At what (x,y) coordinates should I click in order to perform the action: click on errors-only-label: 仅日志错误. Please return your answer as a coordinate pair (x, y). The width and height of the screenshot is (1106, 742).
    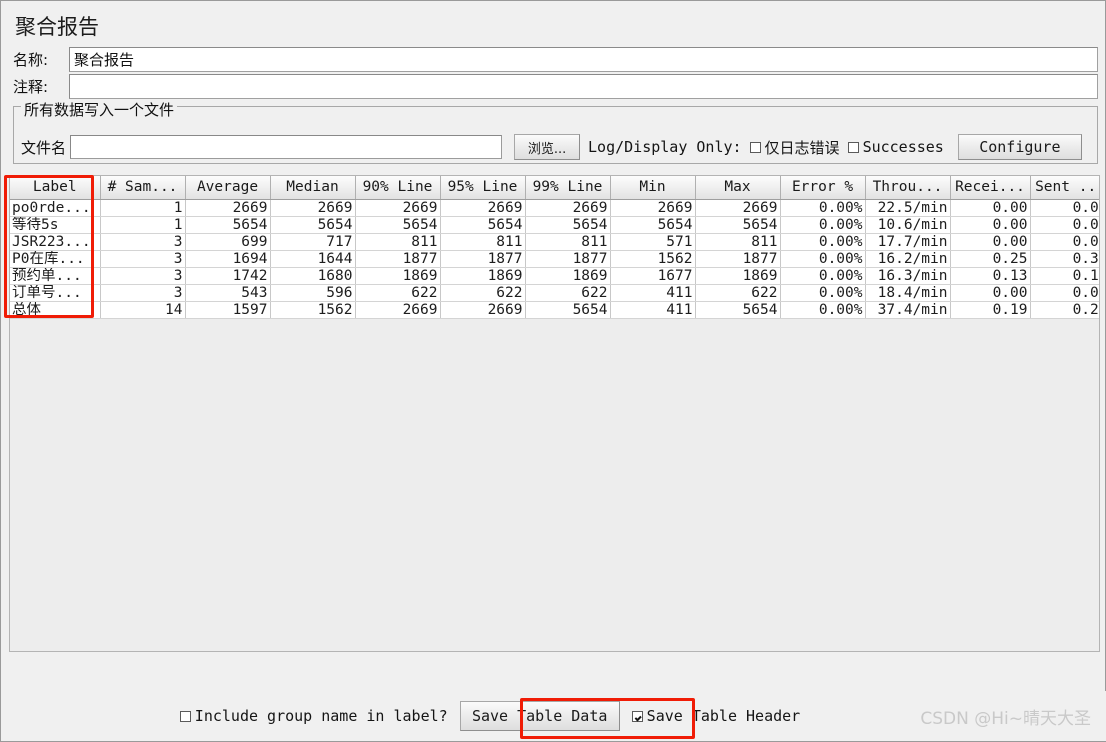
    Looking at the image, I should click on (802, 147).